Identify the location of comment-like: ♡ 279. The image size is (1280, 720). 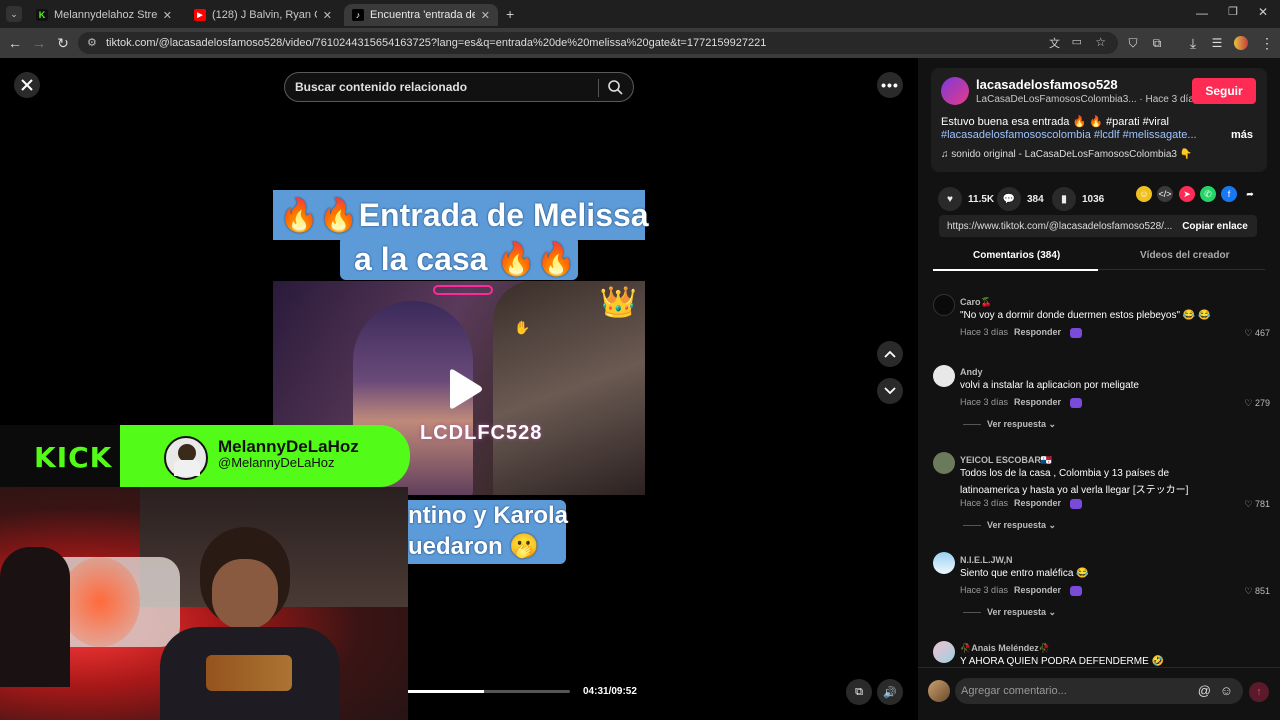
(1250, 403).